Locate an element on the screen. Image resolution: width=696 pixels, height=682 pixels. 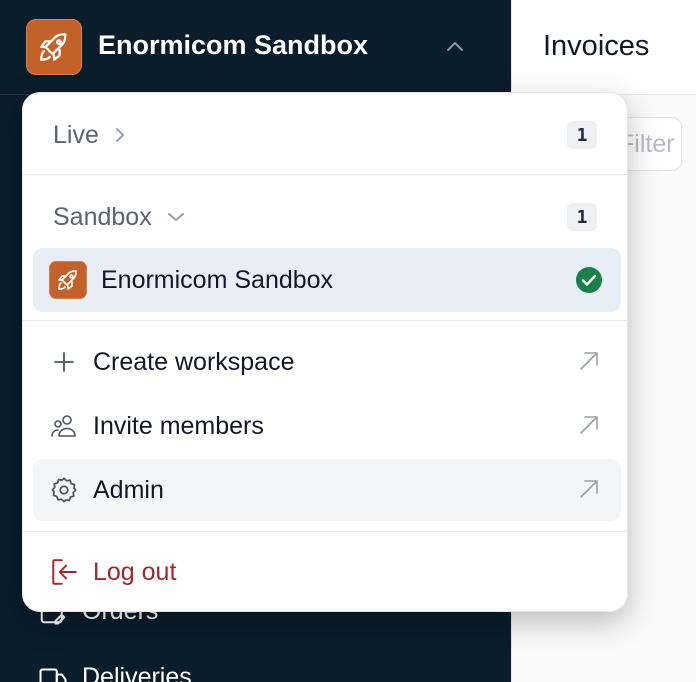
group-live: Live 1 is located at coordinates (325, 135).